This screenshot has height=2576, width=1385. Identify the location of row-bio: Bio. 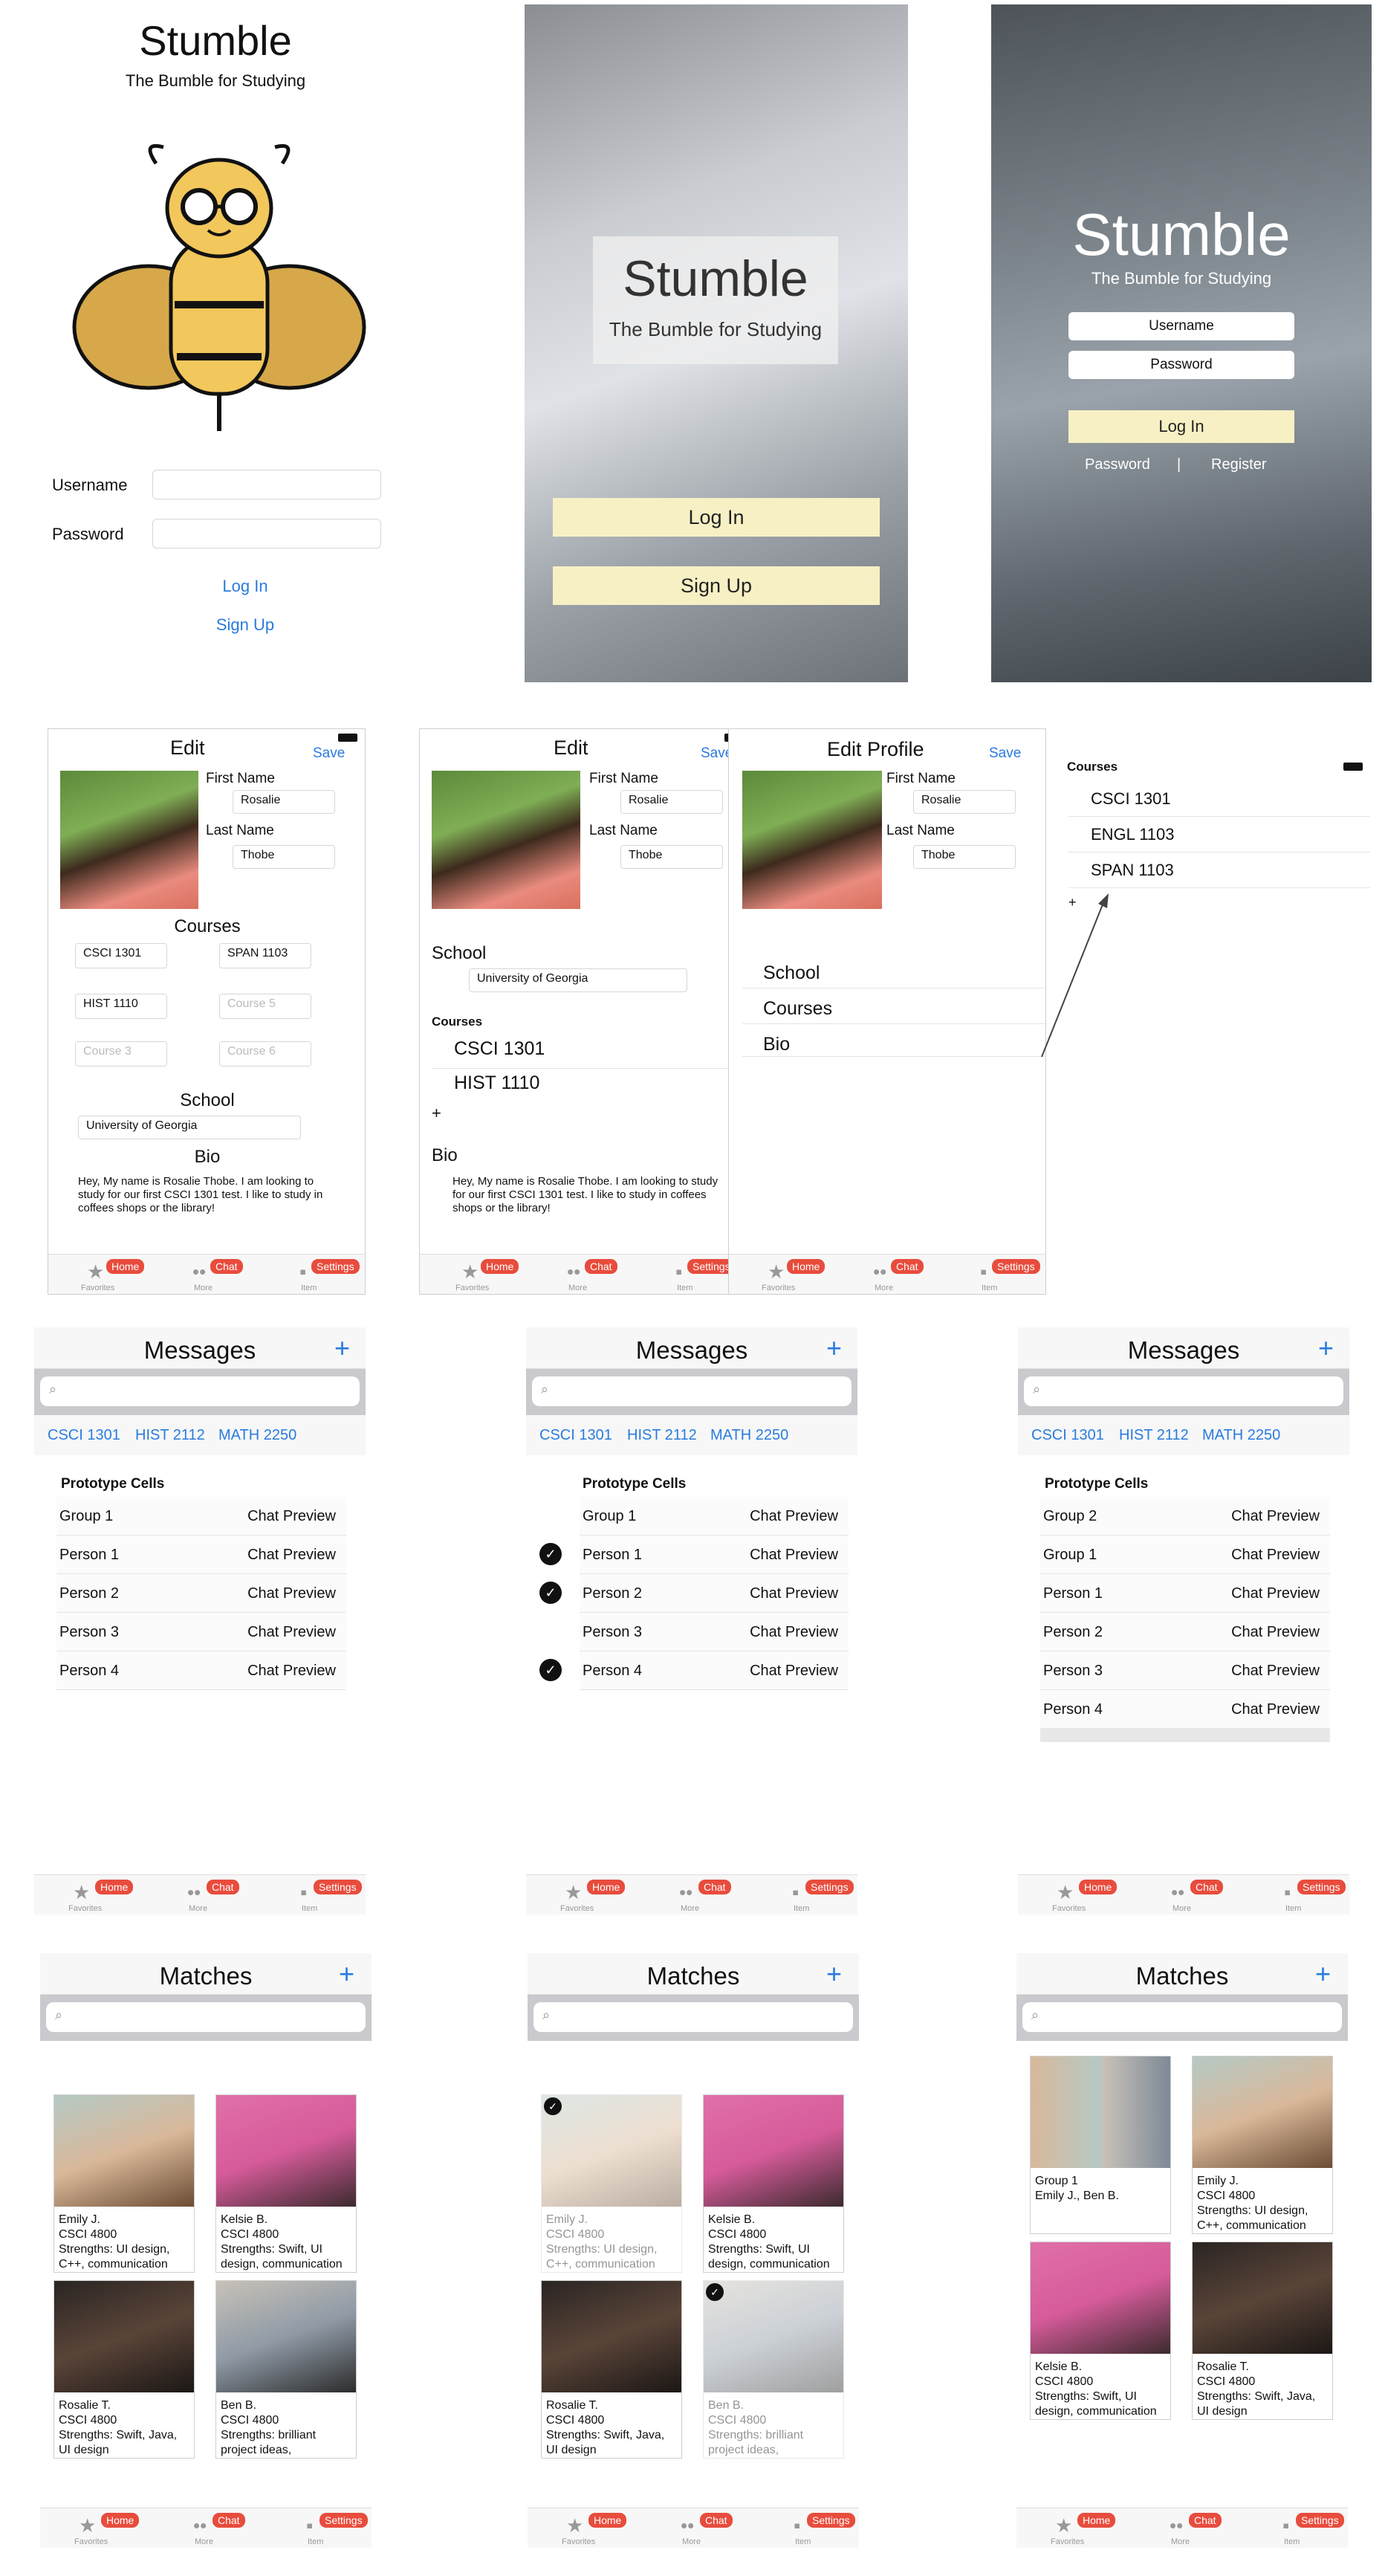
(777, 1044).